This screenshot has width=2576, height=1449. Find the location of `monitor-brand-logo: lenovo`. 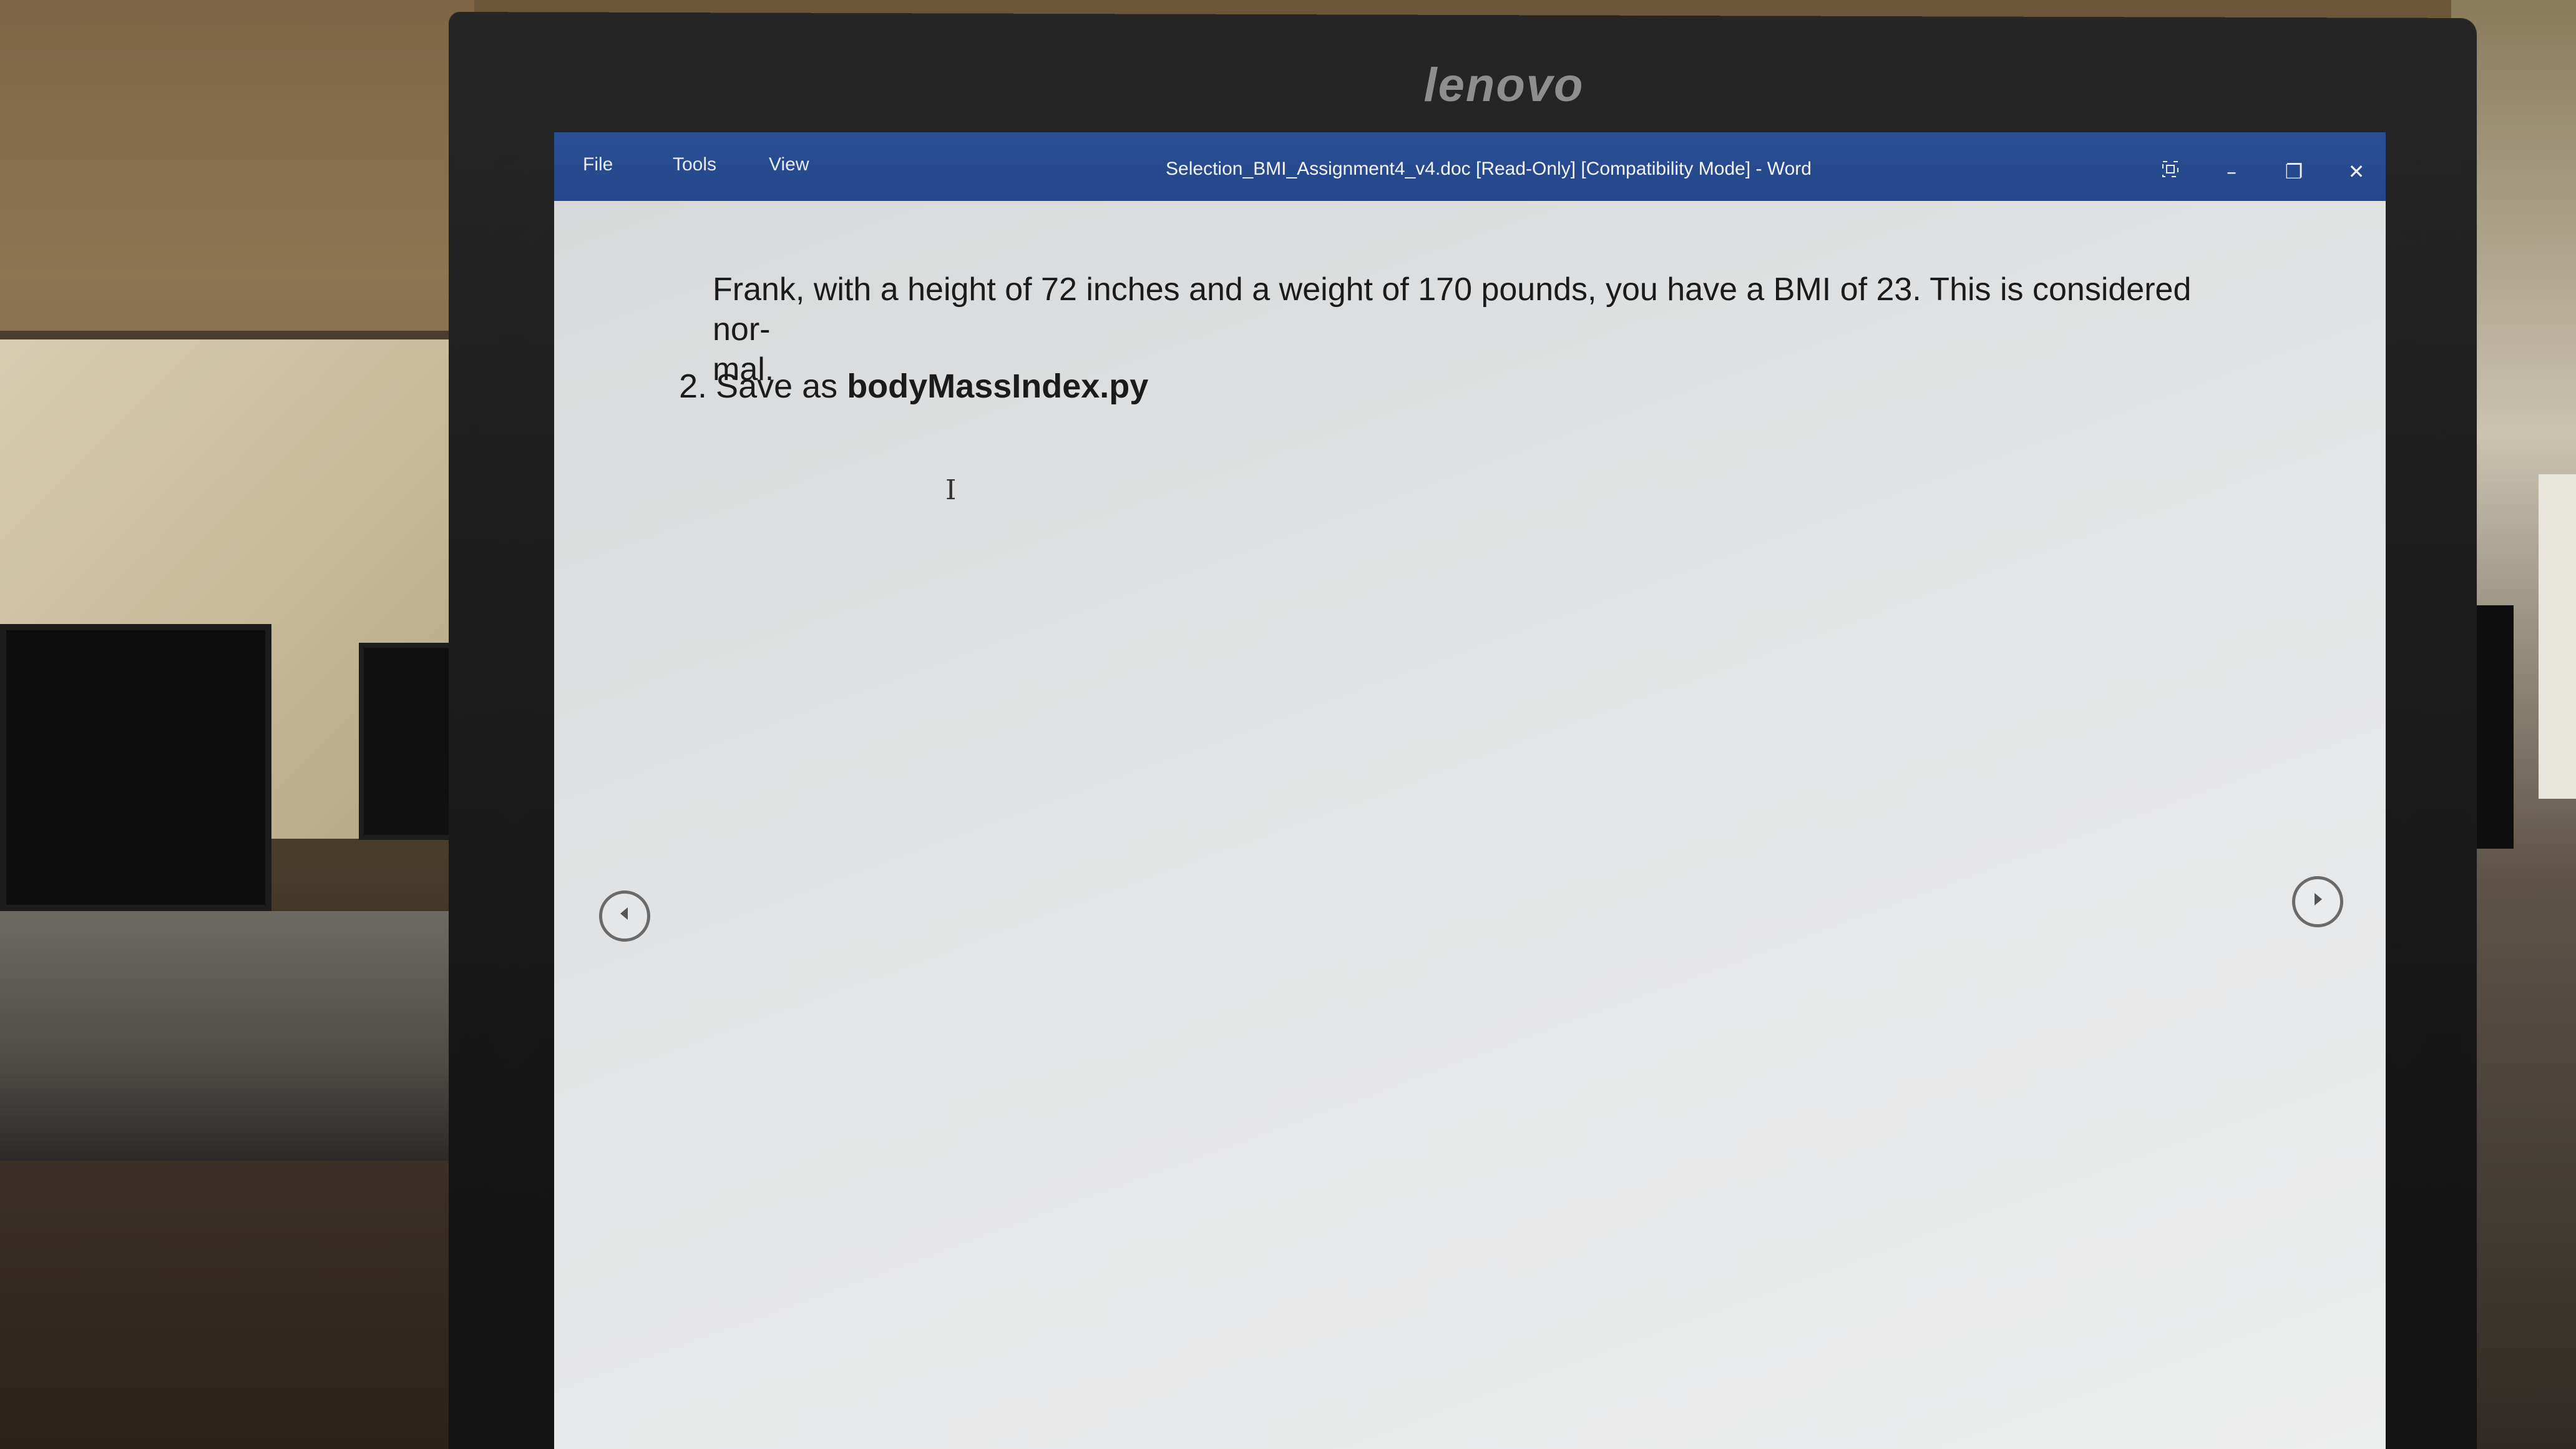

monitor-brand-logo: lenovo is located at coordinates (1503, 85).